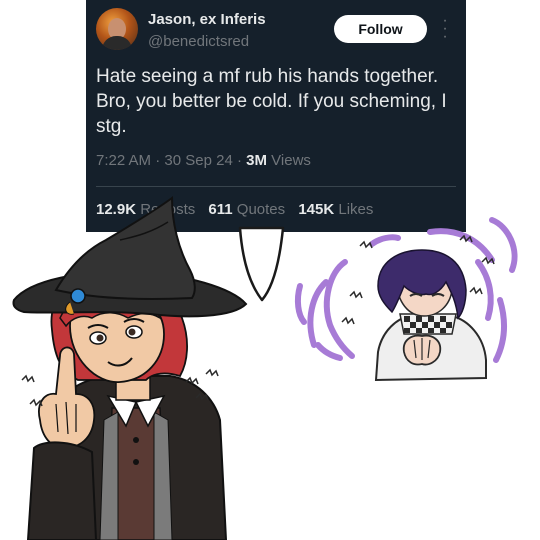 The width and height of the screenshot is (540, 540). I want to click on right-character, so click(406, 299).